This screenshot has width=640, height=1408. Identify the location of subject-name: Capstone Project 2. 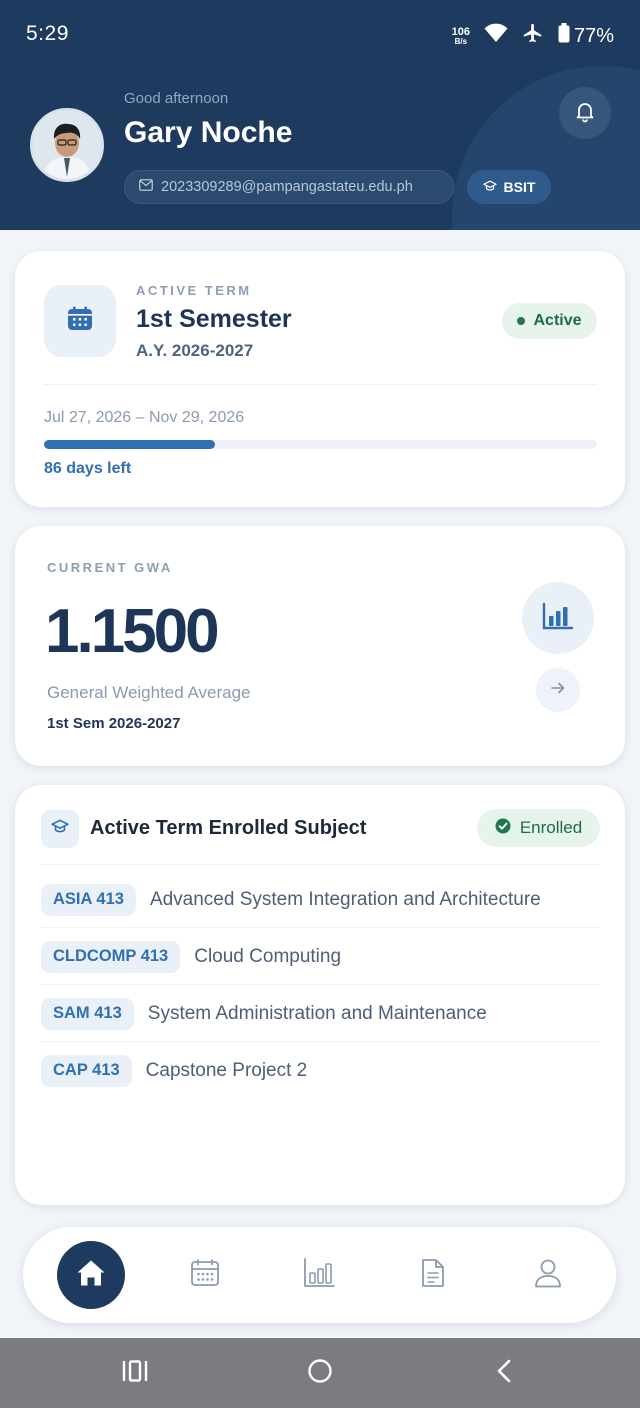
(226, 1070).